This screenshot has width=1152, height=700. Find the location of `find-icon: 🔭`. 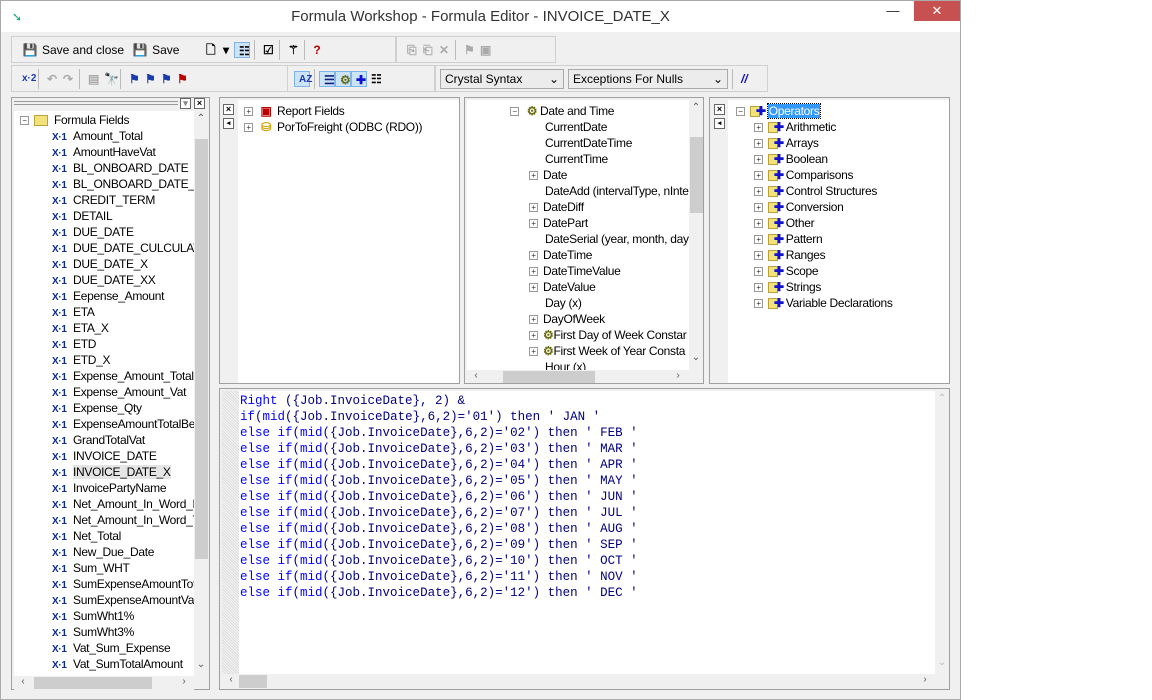

find-icon: 🔭 is located at coordinates (109, 79).